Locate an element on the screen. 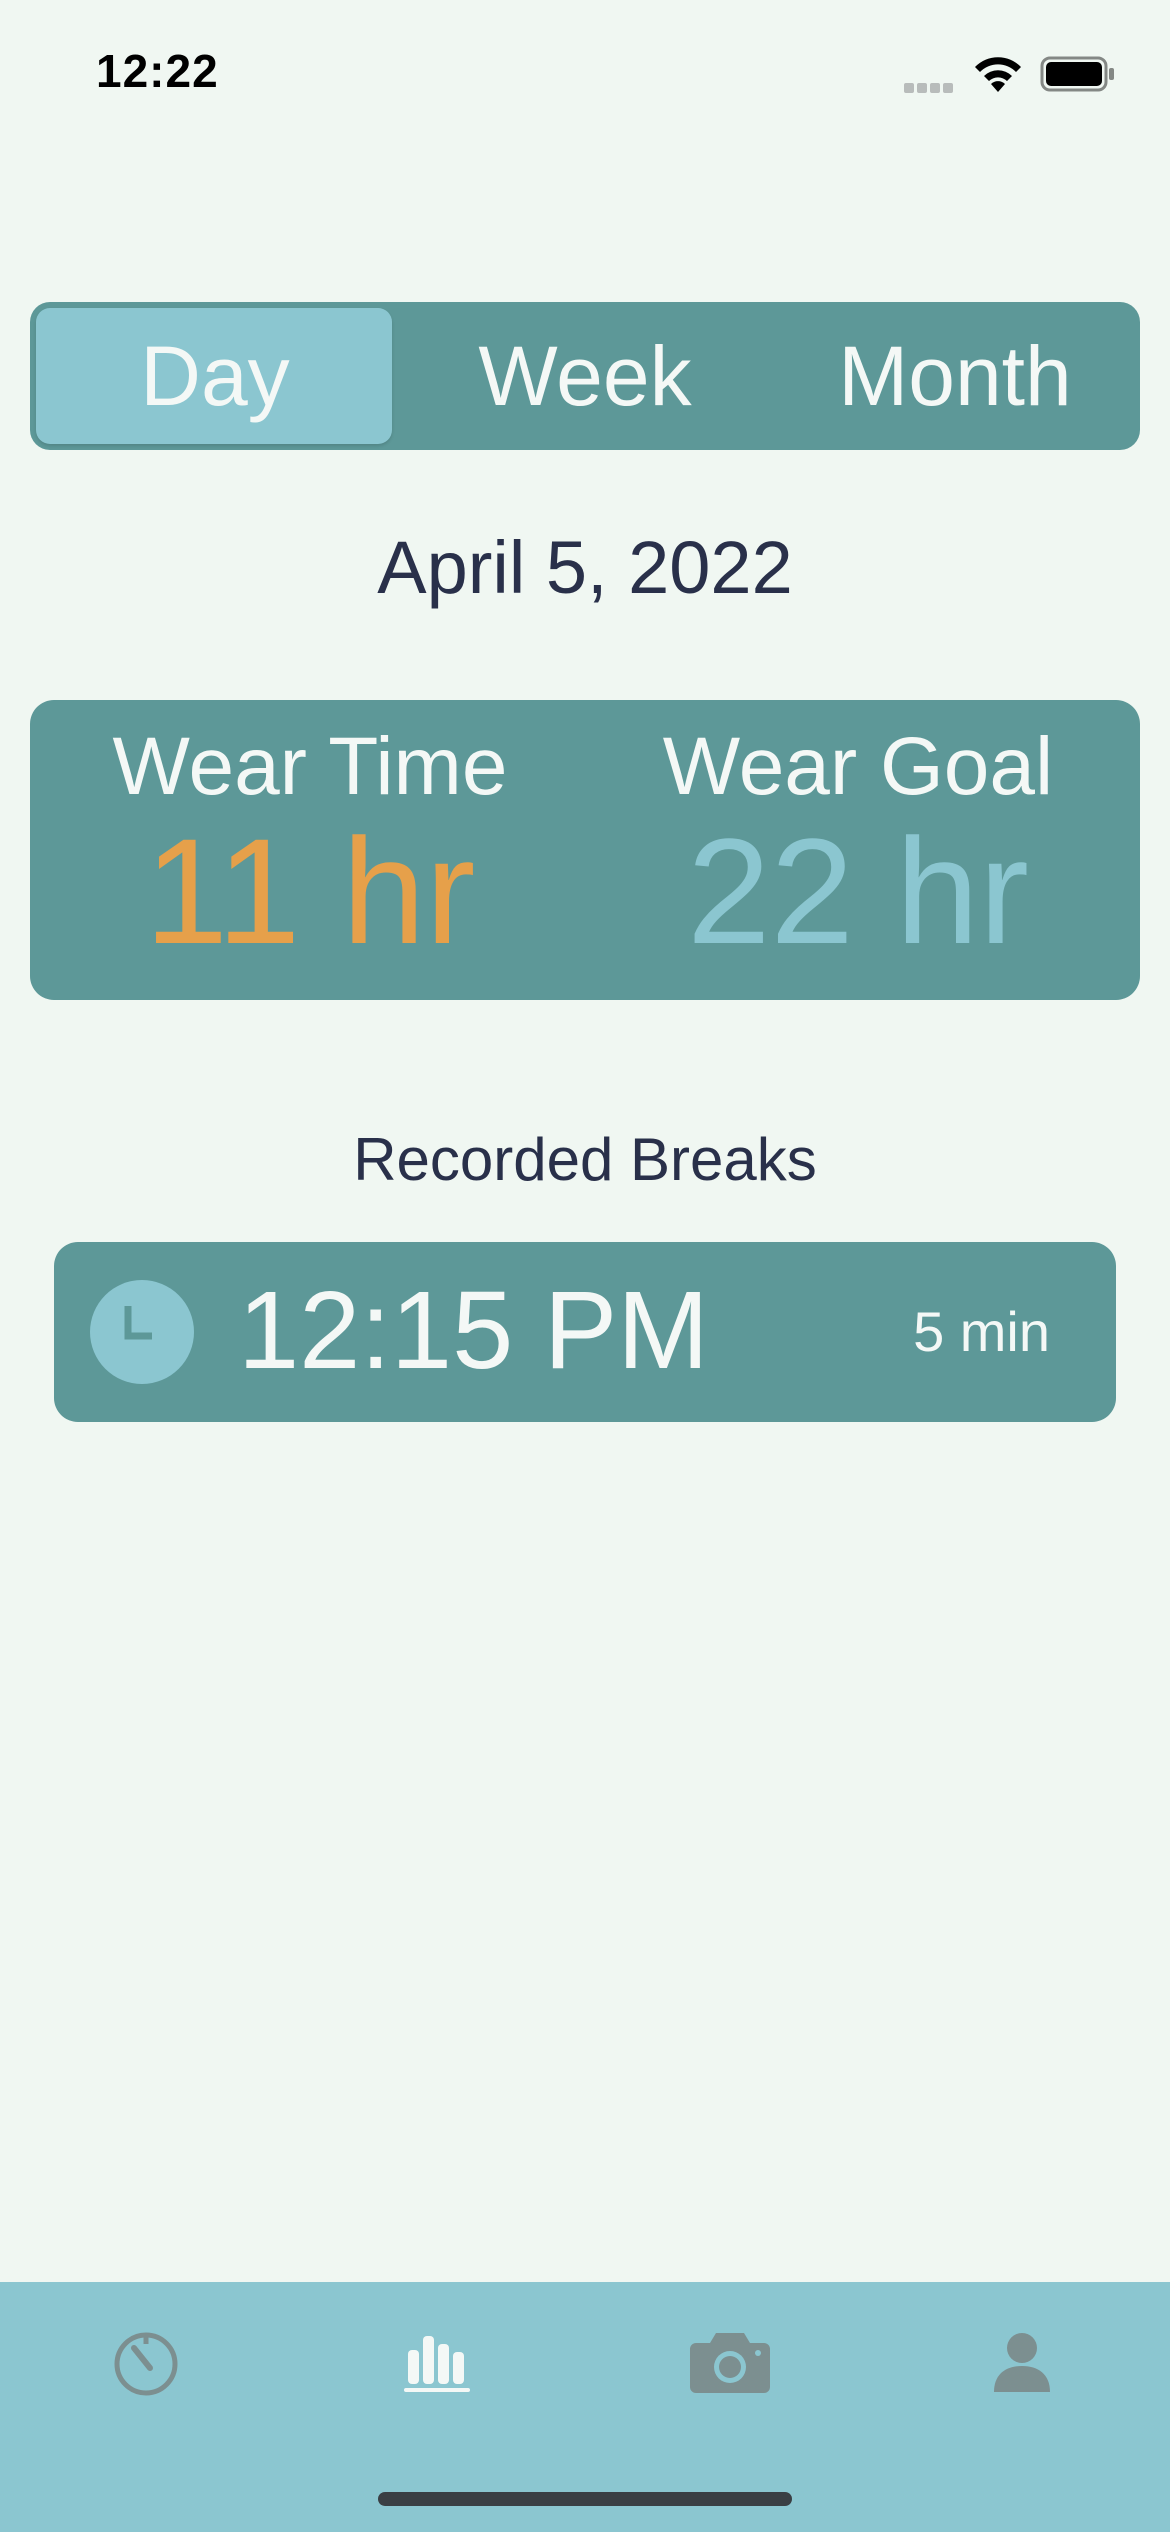 The width and height of the screenshot is (1170, 2532). status-bar: 12:22 is located at coordinates (585, 75).